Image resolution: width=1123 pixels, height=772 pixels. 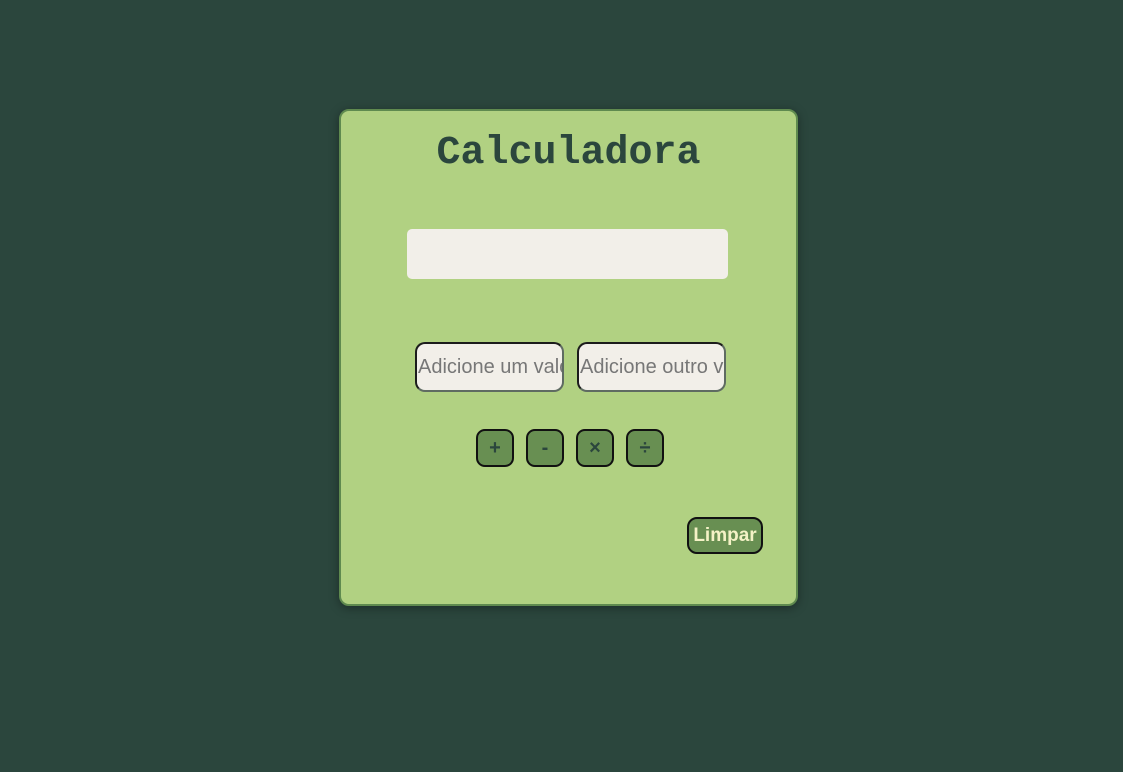 What do you see at coordinates (568, 153) in the screenshot?
I see `page-title: Calculadora` at bounding box center [568, 153].